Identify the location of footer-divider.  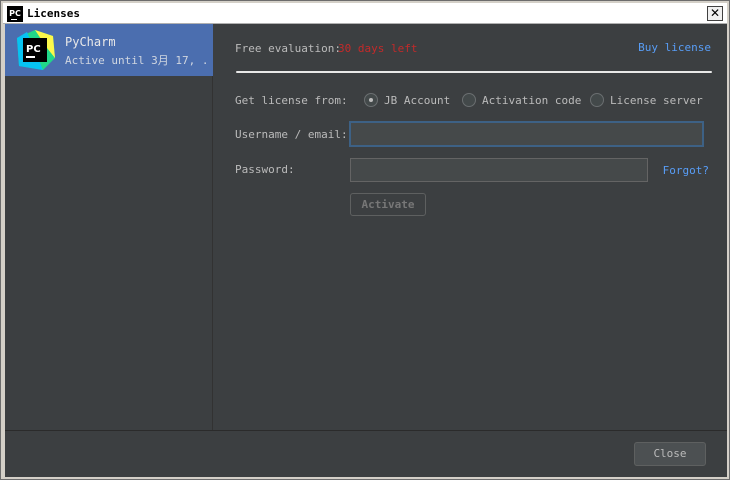
(366, 430).